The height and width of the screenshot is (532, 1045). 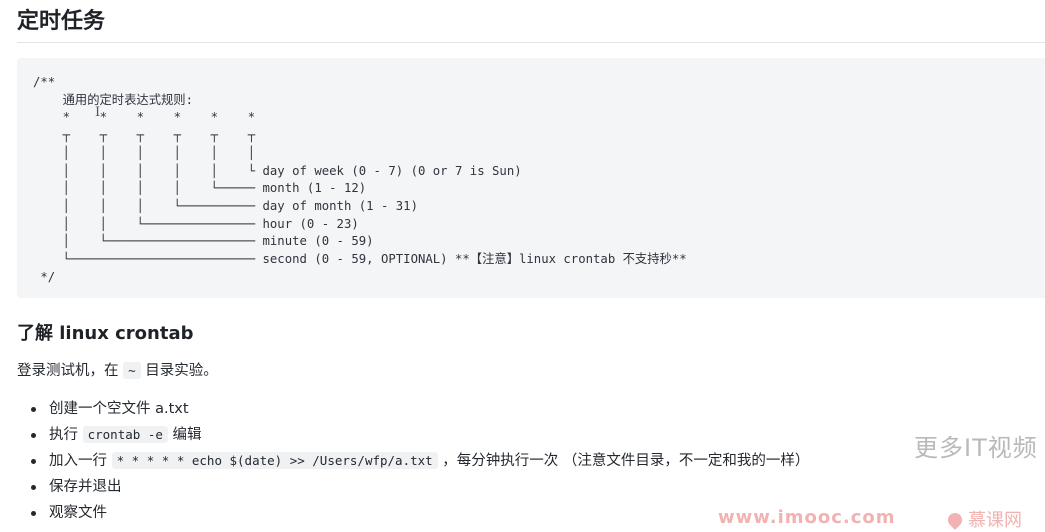 I want to click on list-item-text: ，每分钟执行一次 （注意文件目录，不一定和我的一样）, so click(x=626, y=461).